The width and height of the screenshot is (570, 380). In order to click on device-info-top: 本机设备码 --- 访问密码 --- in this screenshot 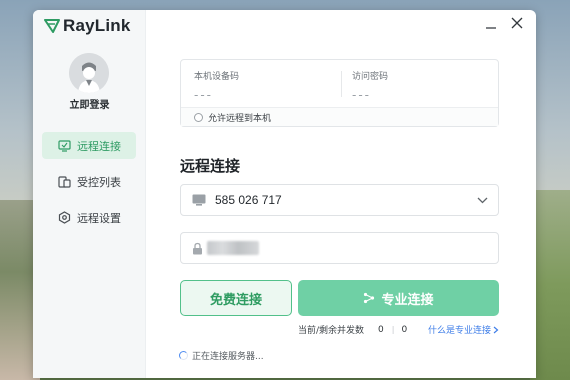, I will do `click(339, 82)`.